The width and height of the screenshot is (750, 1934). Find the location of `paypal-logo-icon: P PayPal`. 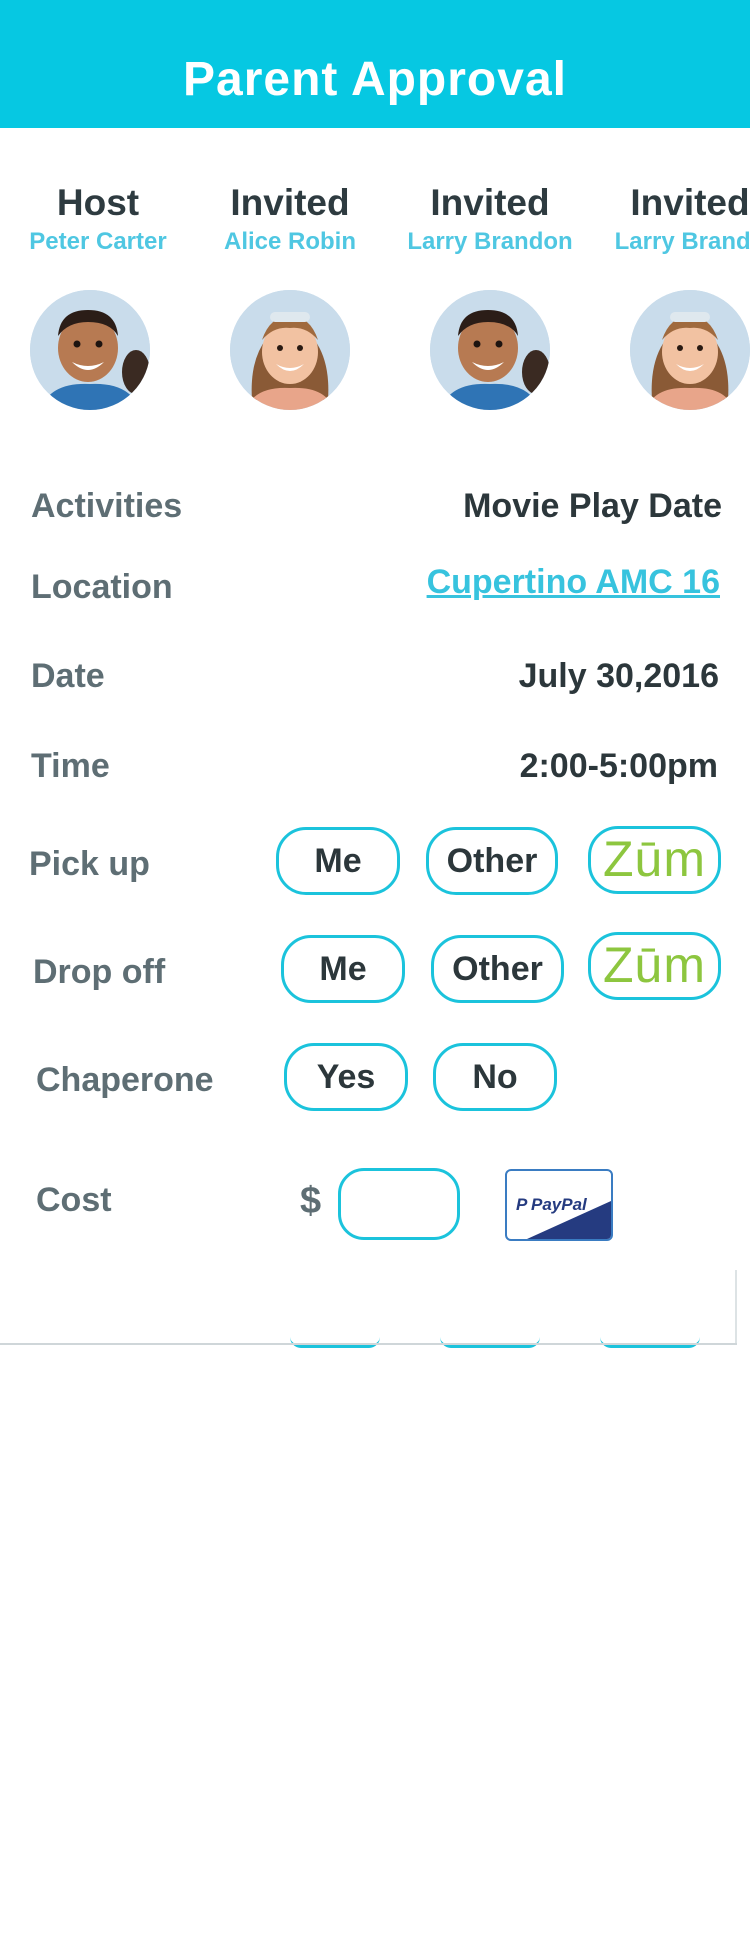

paypal-logo-icon: P PayPal is located at coordinates (563, 1217).